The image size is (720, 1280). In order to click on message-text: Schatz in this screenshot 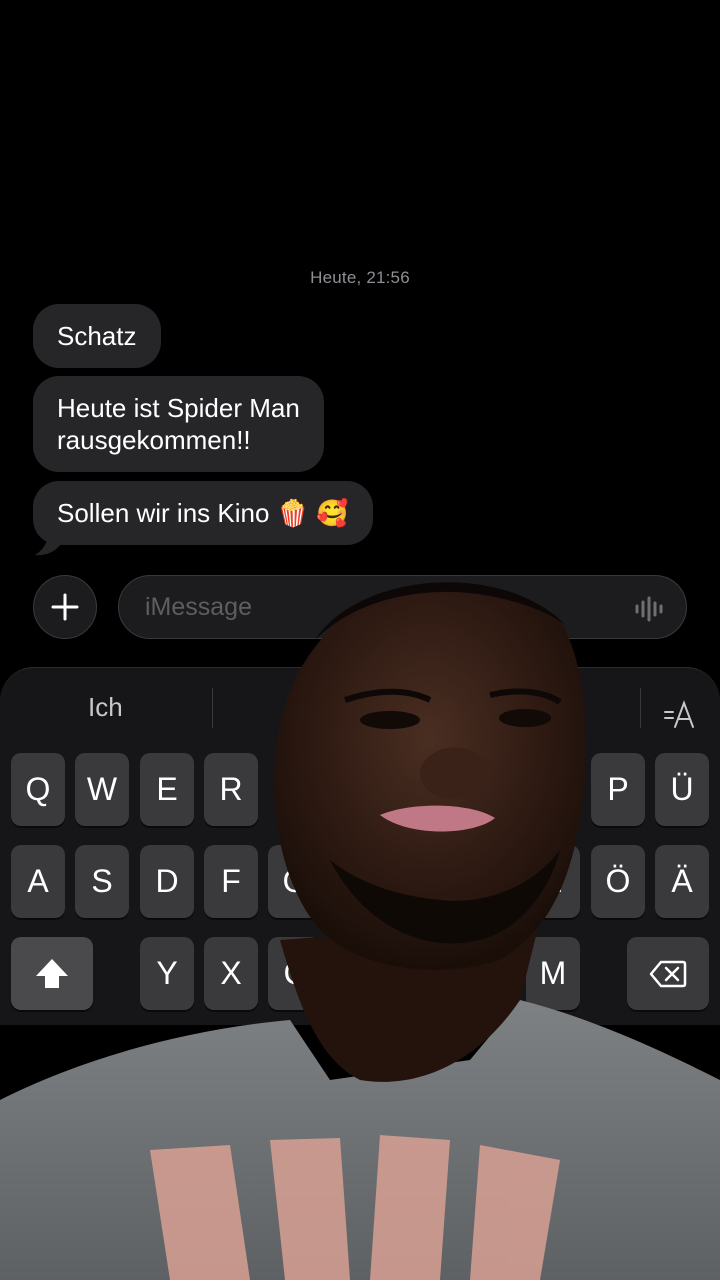, I will do `click(97, 336)`.